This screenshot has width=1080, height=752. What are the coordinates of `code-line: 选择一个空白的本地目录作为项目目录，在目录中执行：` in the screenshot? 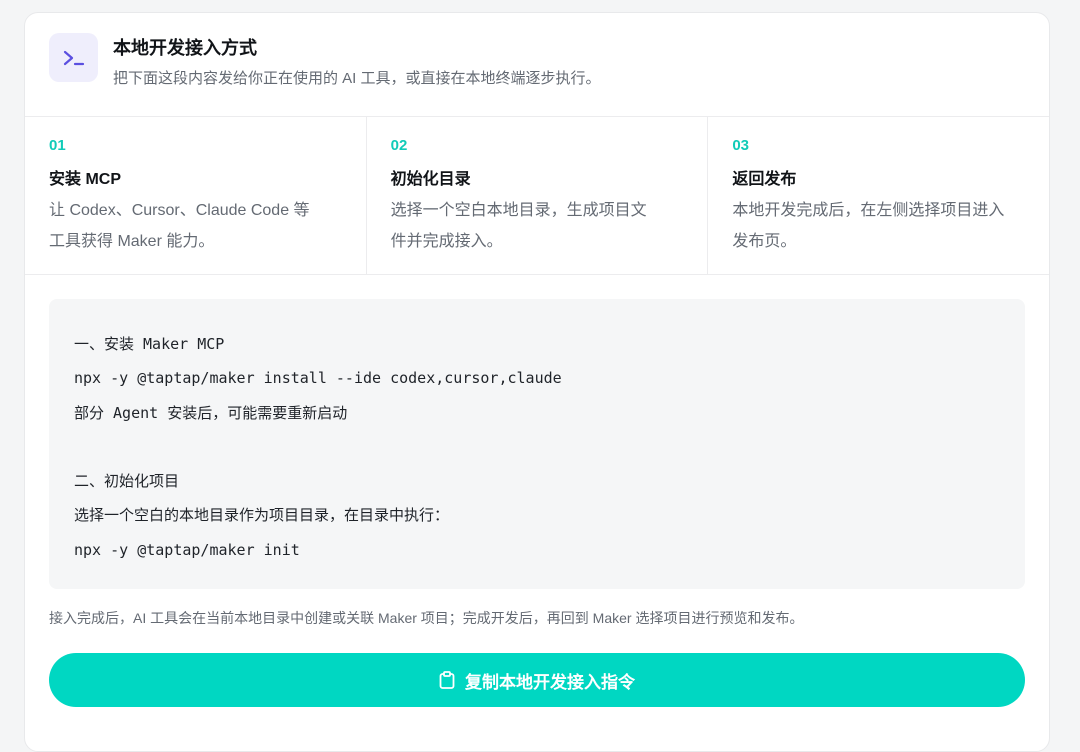 It's located at (262, 515).